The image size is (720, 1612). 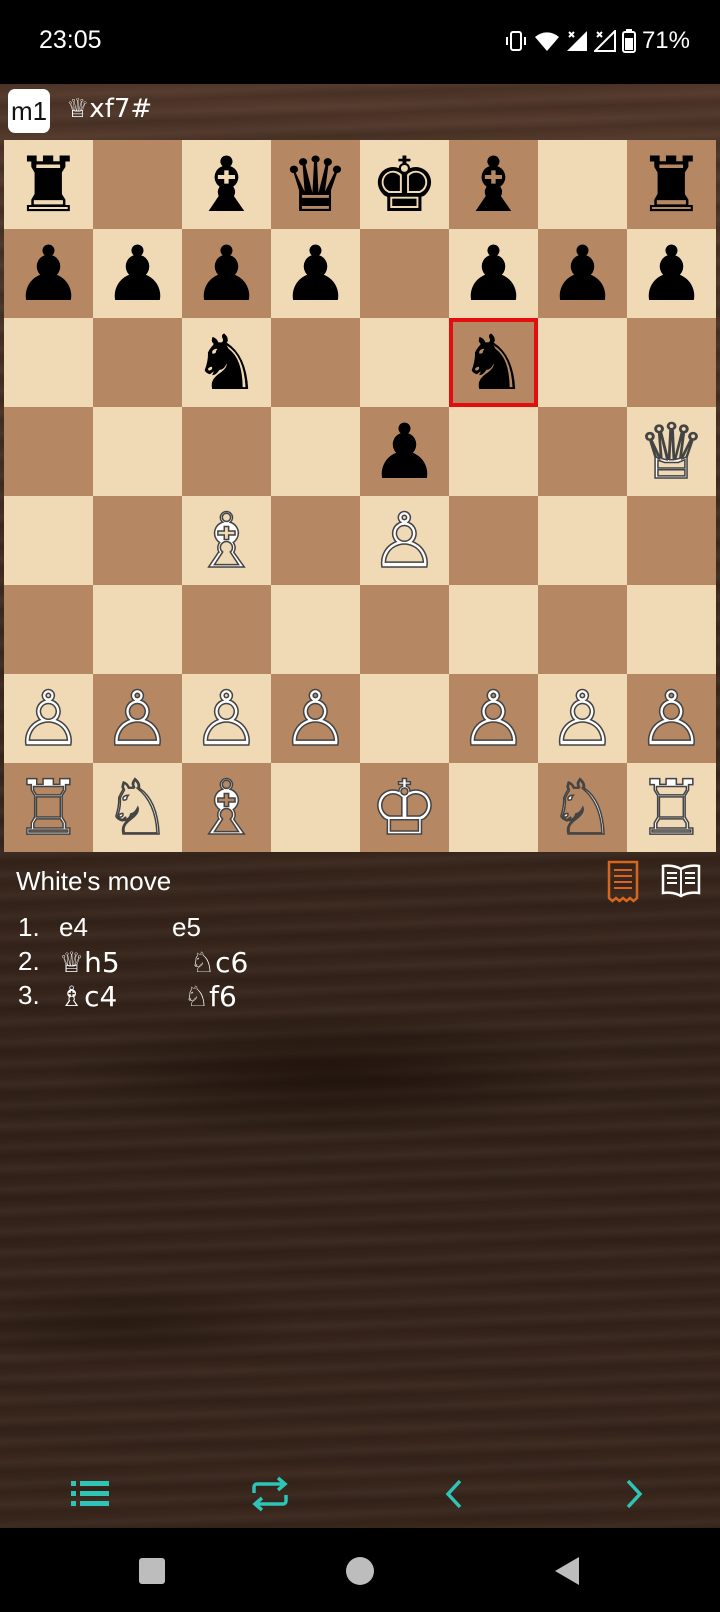 I want to click on app-logo: m1, so click(x=29, y=111).